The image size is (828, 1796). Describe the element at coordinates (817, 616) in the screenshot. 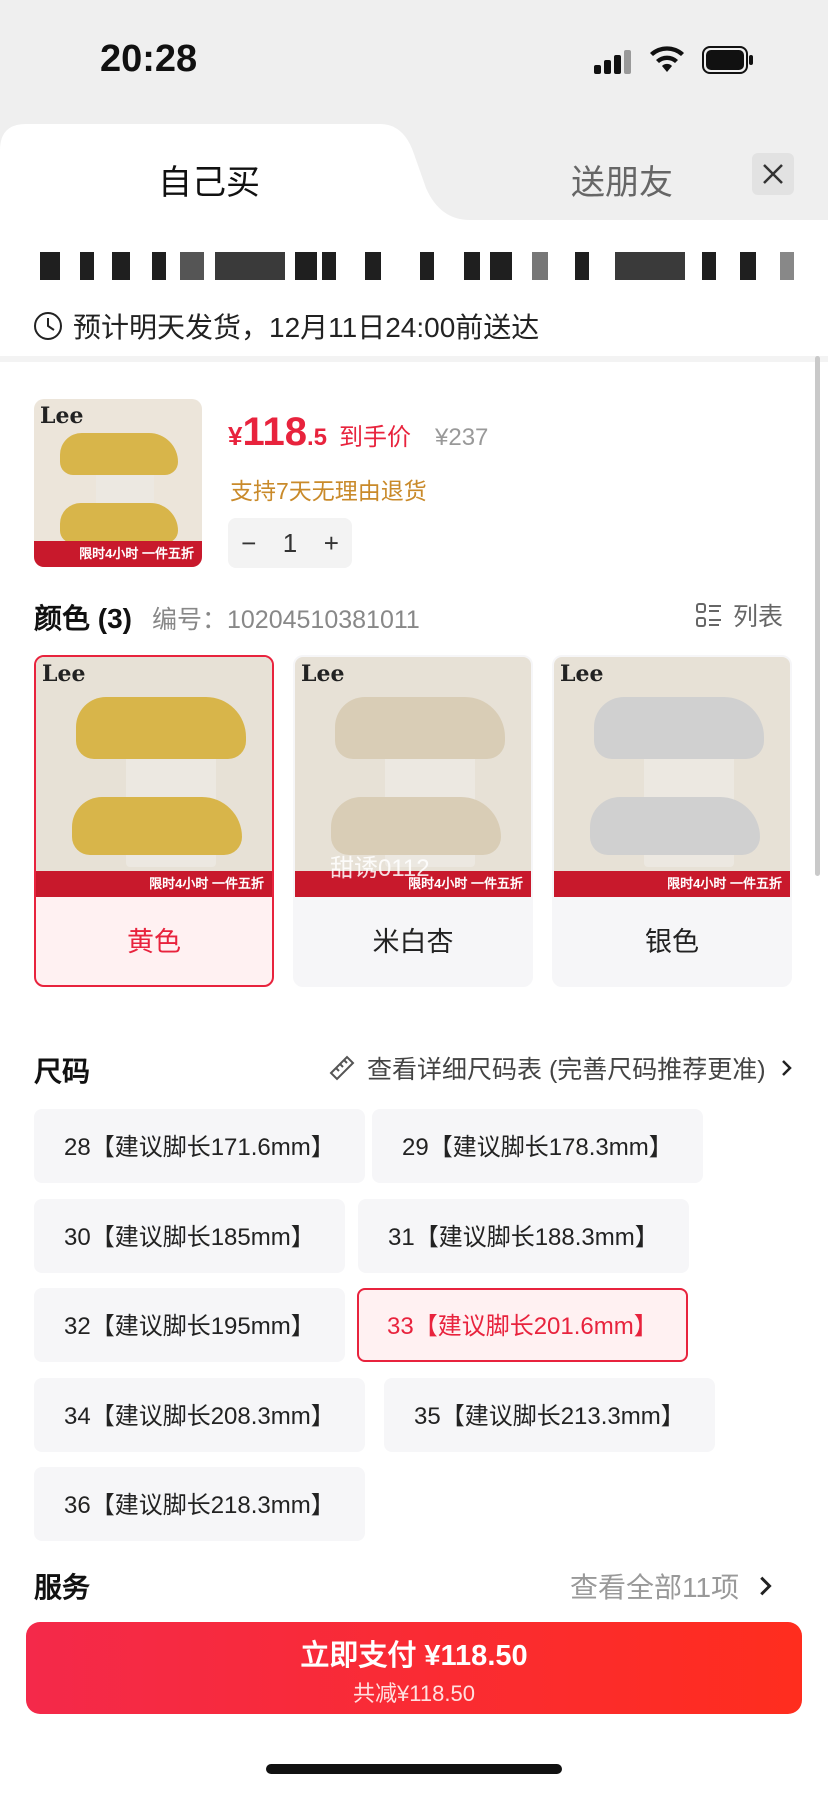

I see `scrollbar` at that location.